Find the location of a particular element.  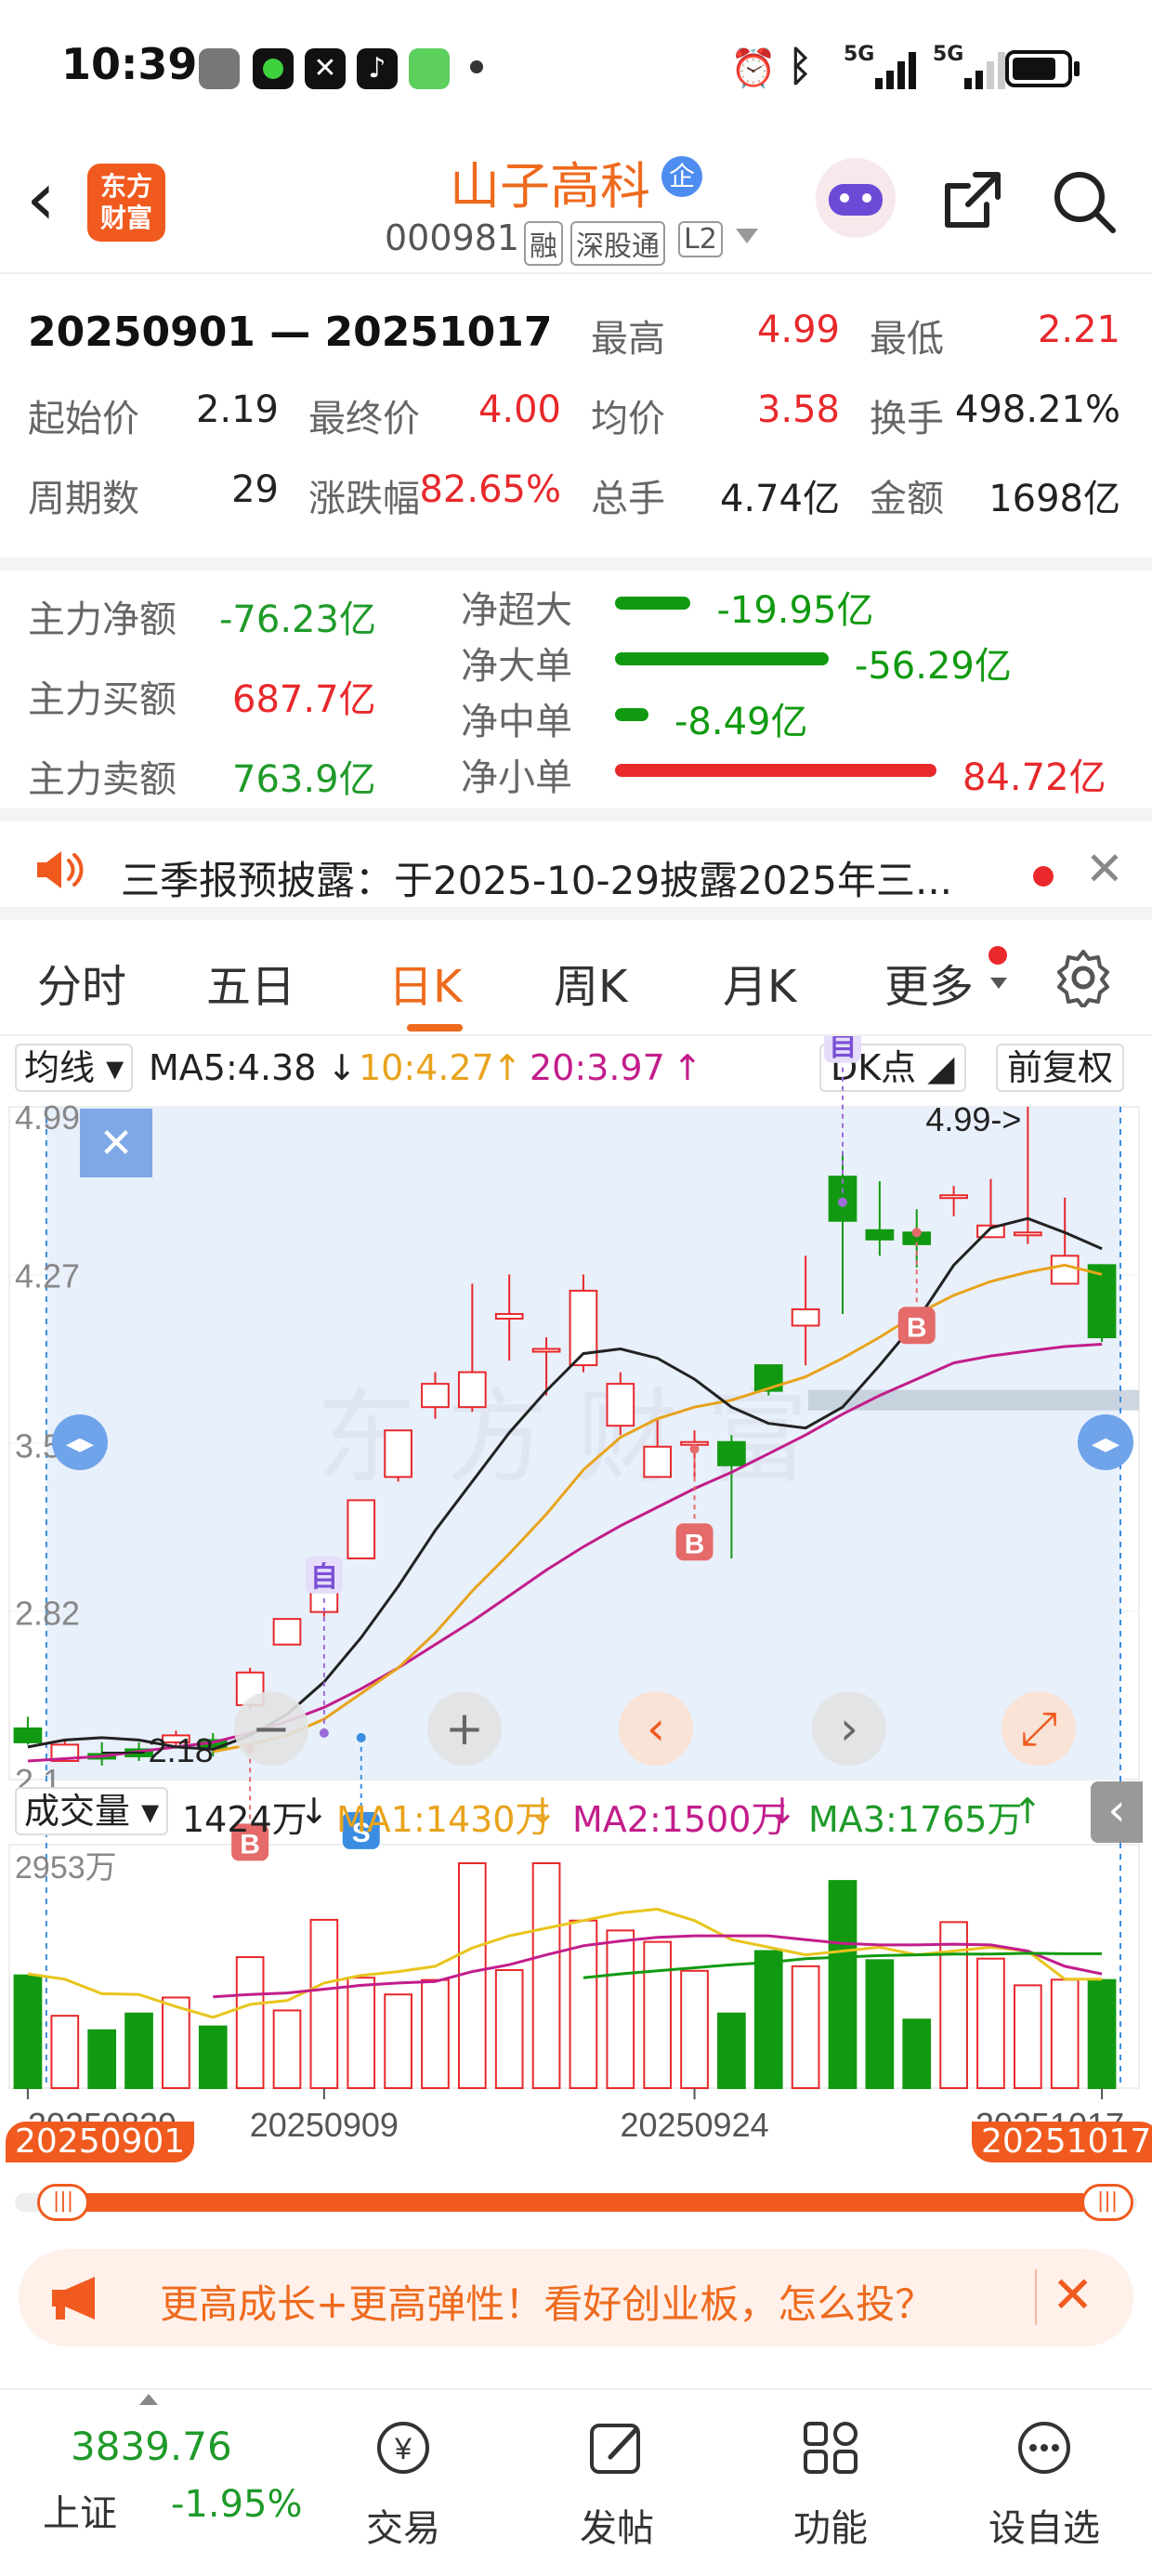

tab-more: 更多 is located at coordinates (929, 982).